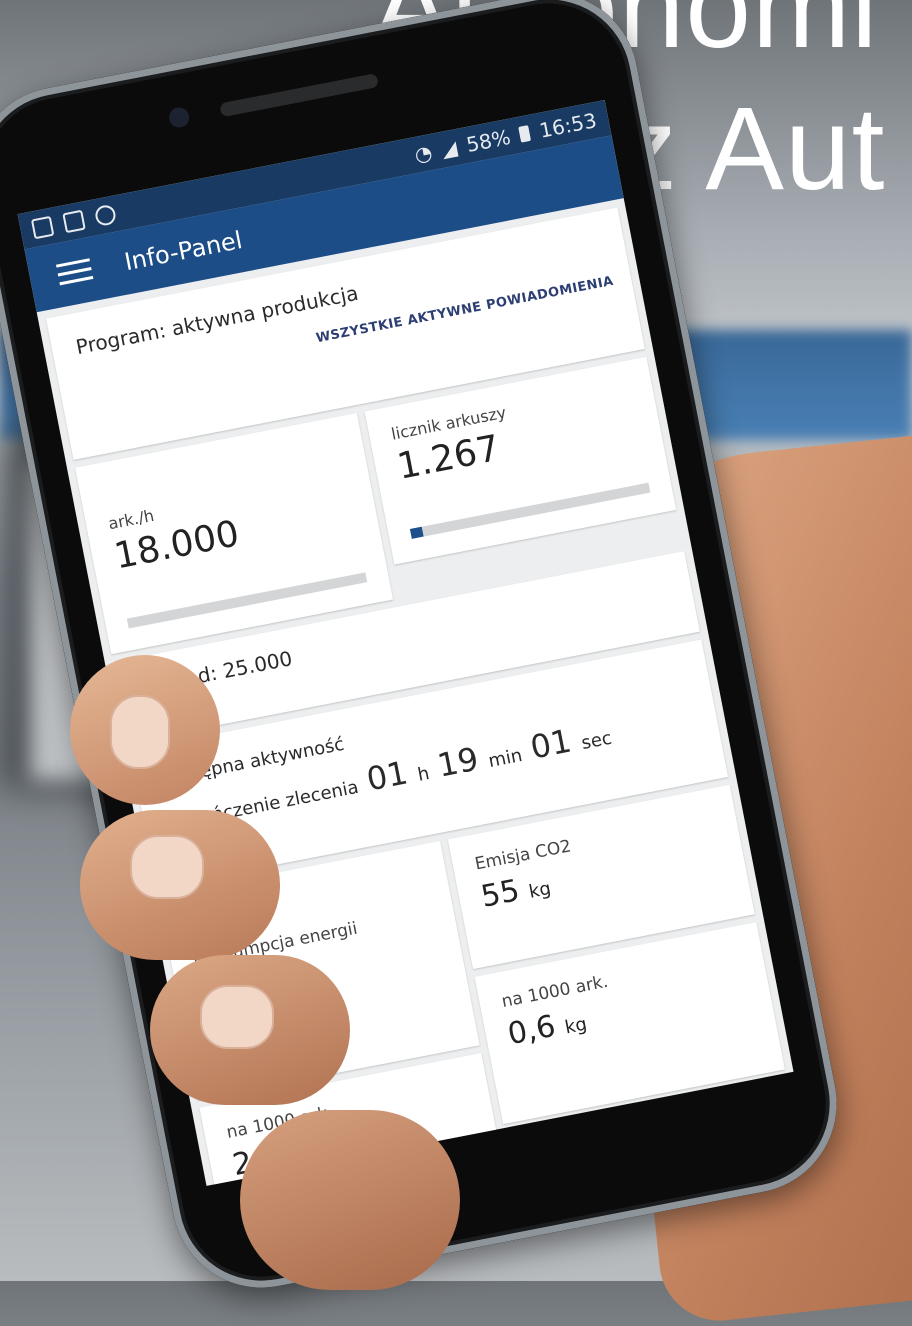 The width and height of the screenshot is (912, 1326). What do you see at coordinates (530, 510) in the screenshot?
I see `counter-progress-bar` at bounding box center [530, 510].